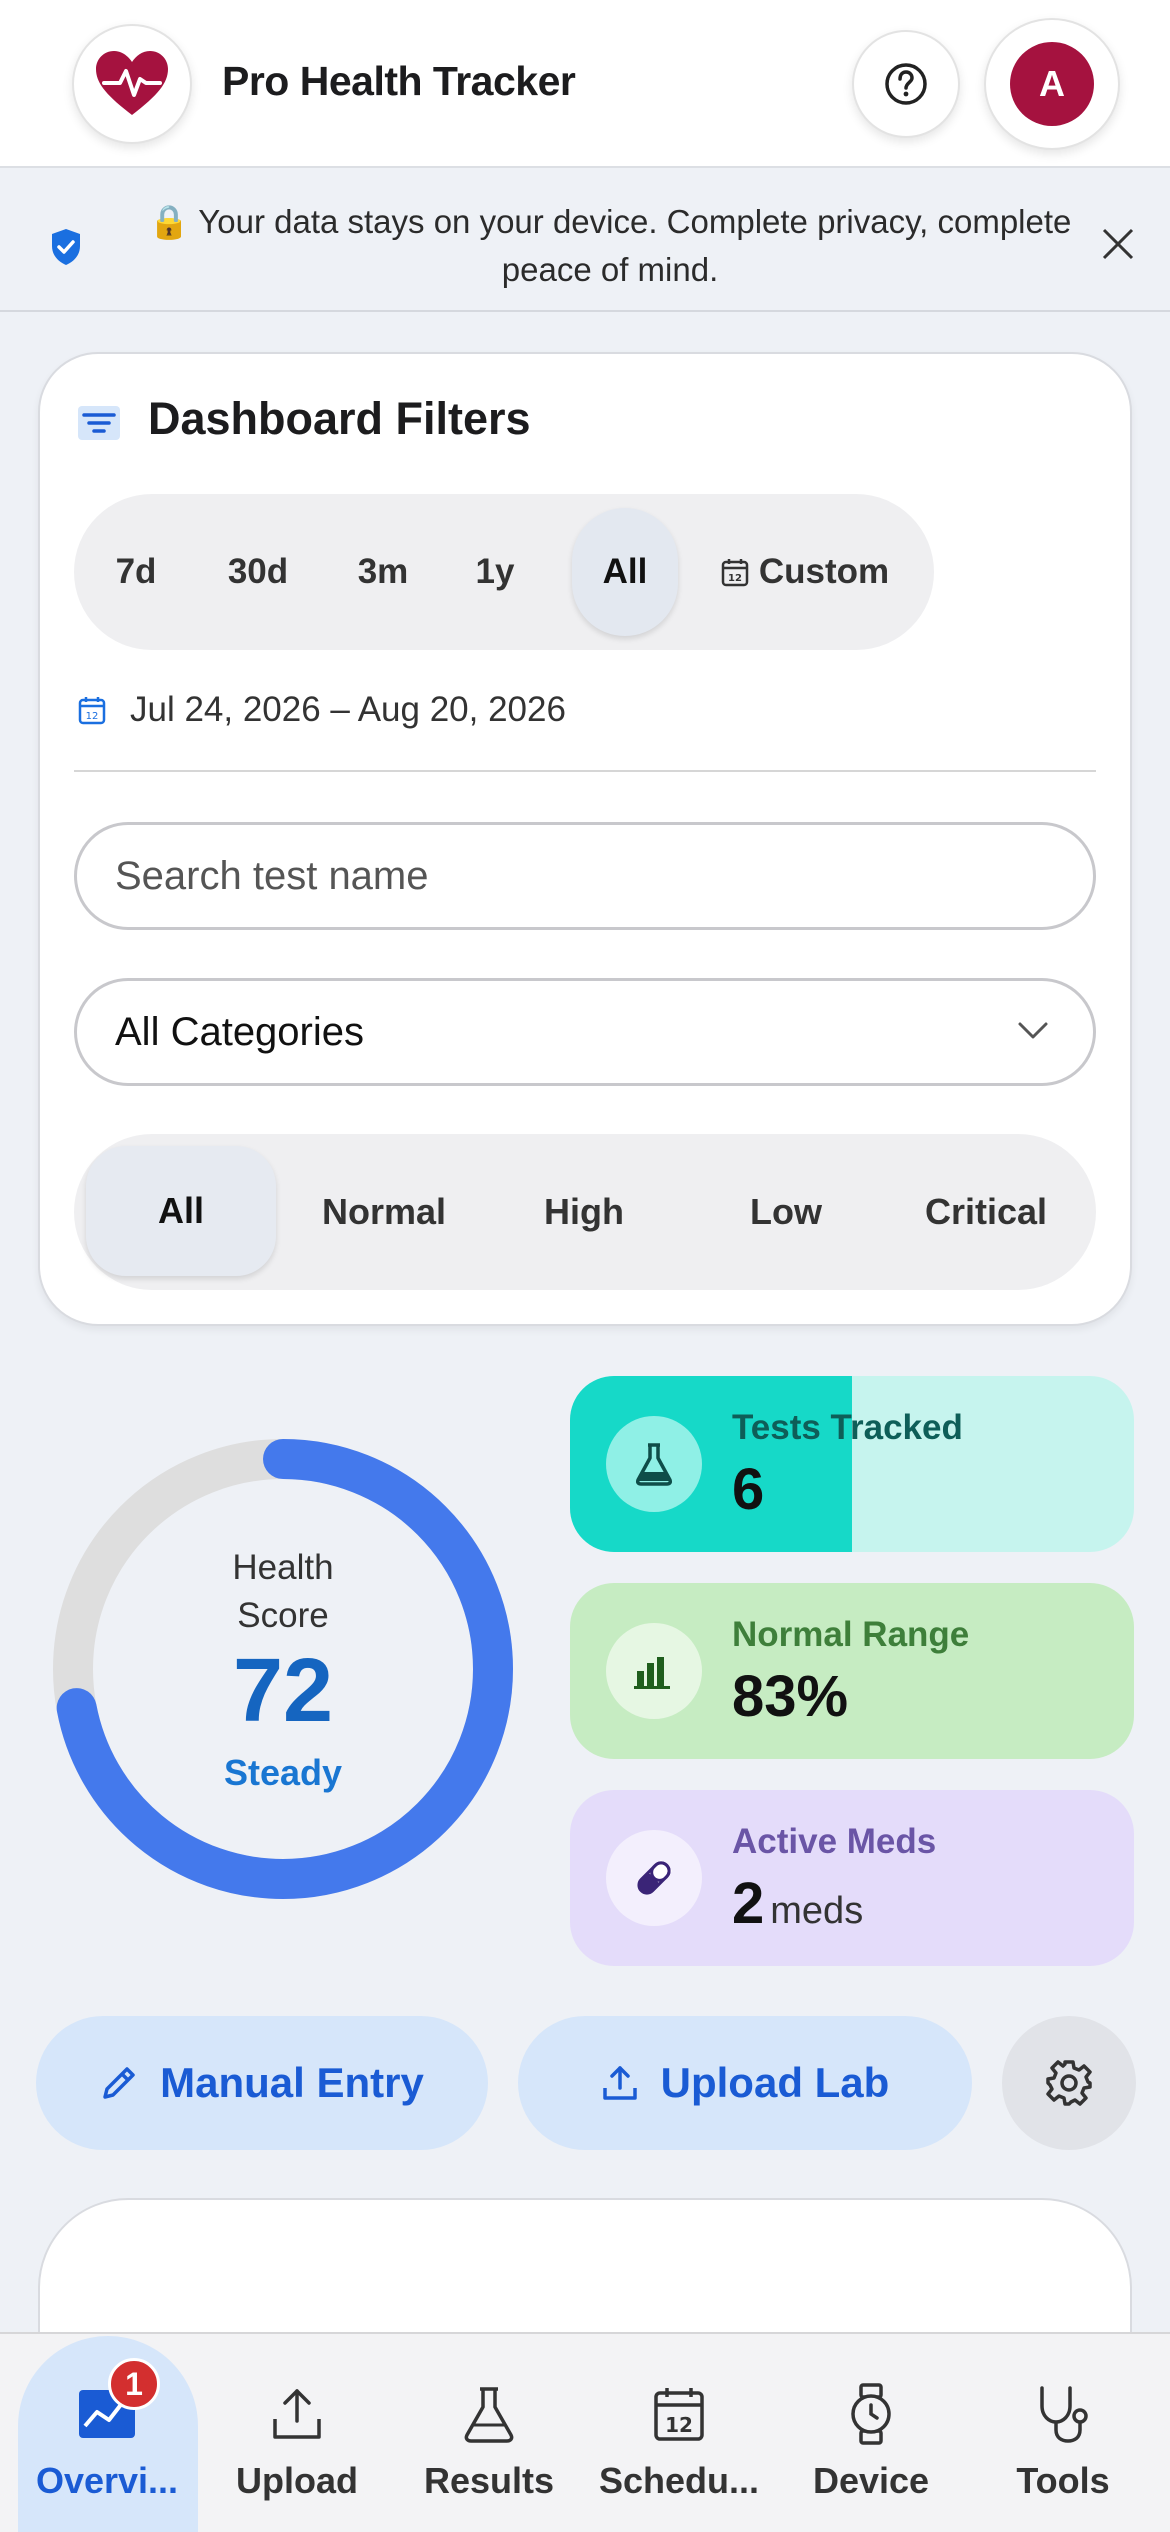  I want to click on range-30d: 30d, so click(258, 572).